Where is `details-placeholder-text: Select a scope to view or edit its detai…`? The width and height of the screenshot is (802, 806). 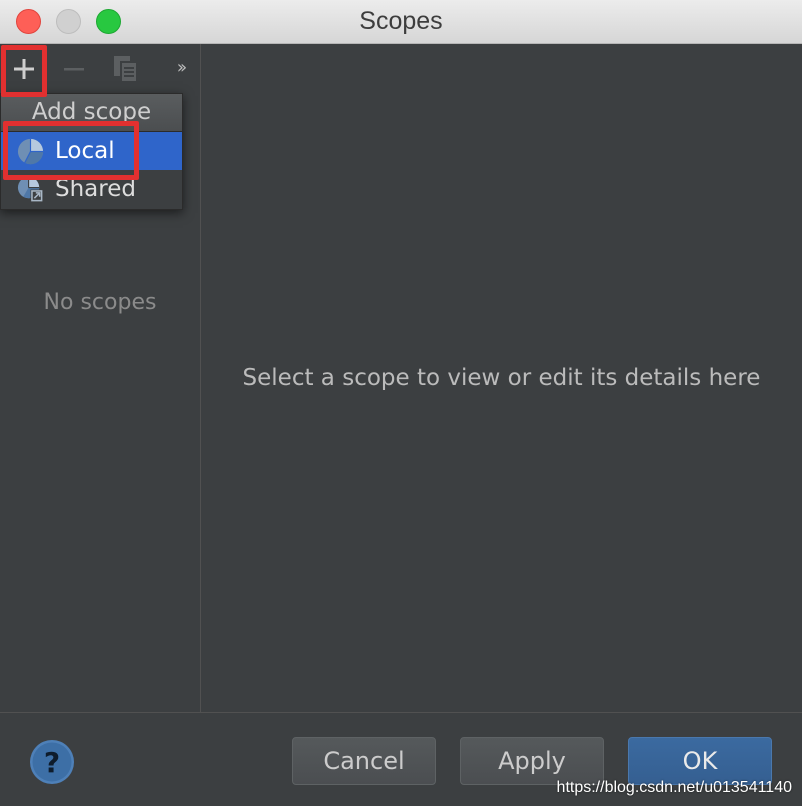
details-placeholder-text: Select a scope to view or edit its detai… is located at coordinates (501, 378).